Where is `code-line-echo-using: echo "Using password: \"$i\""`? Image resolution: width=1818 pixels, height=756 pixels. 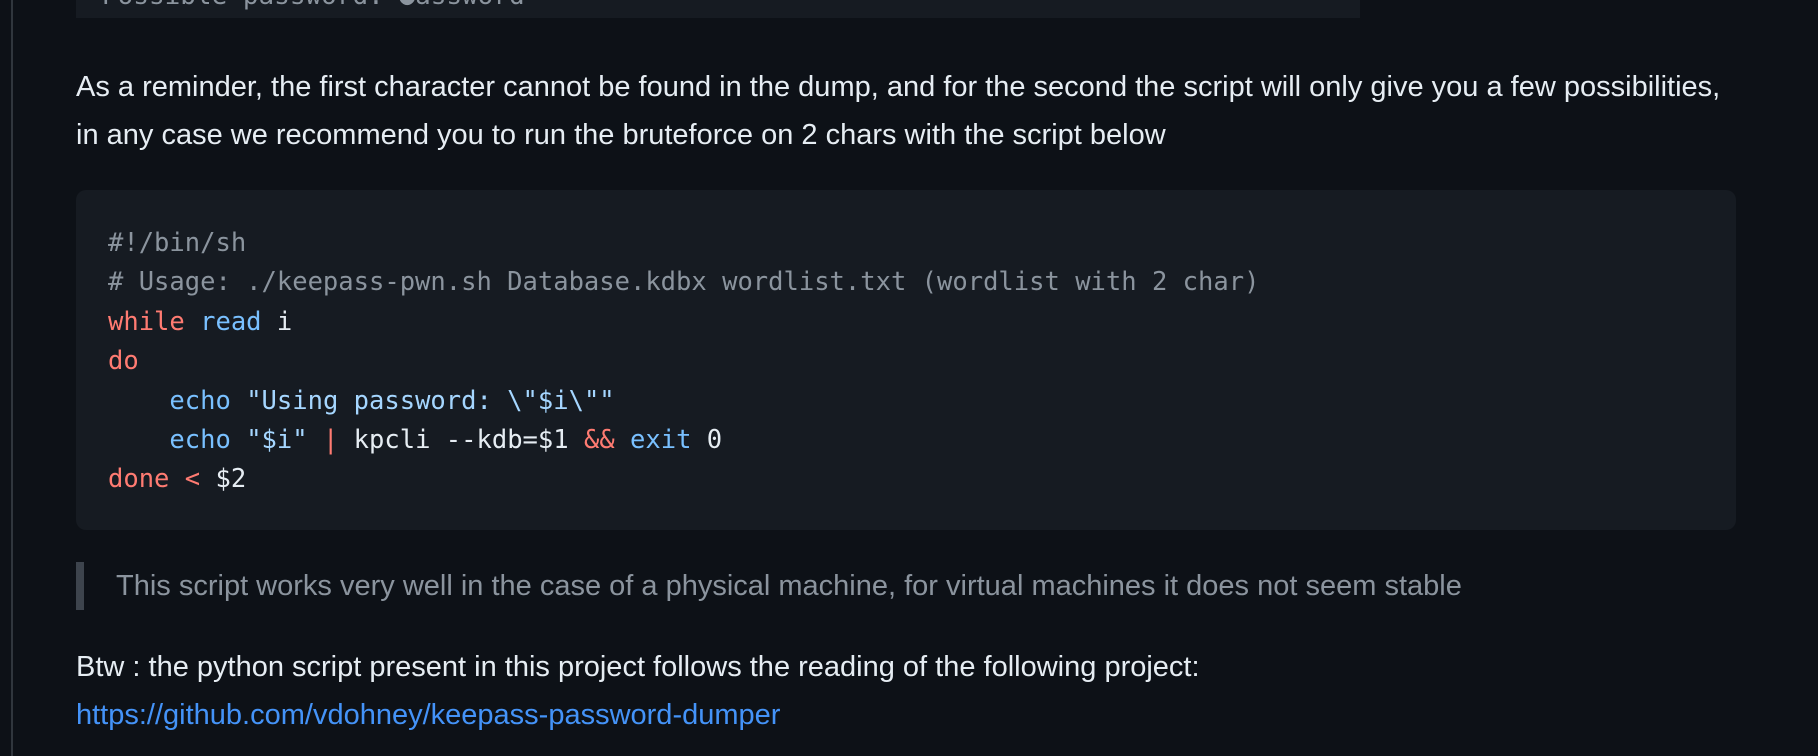
code-line-echo-using: echo "Using password: \"$i\"" is located at coordinates (392, 400).